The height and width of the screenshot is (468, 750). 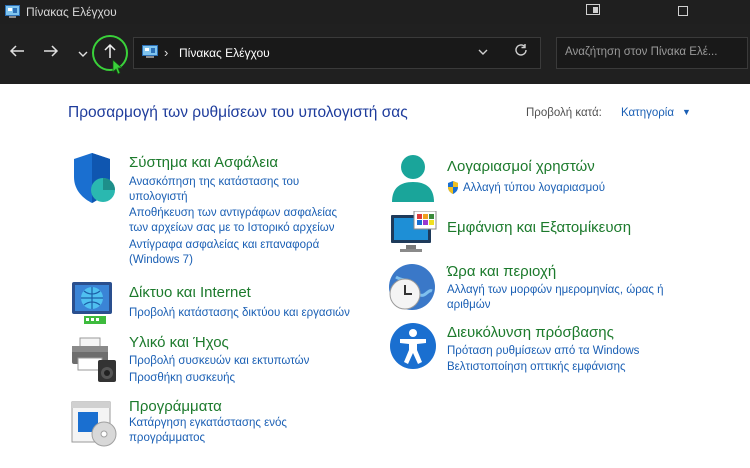 I want to click on refresh-icon, so click(x=521, y=52).